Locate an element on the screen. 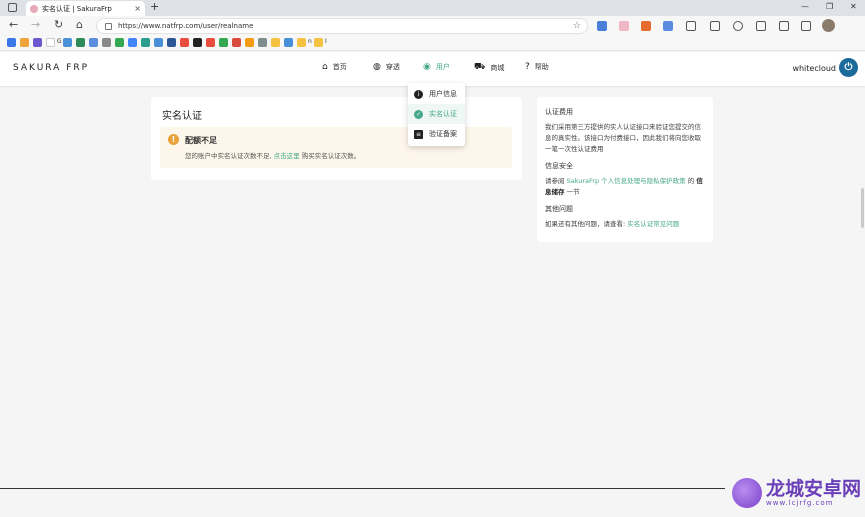 This screenshot has width=865, height=517. alert-text-after: 购买实名认证次数。 is located at coordinates (330, 156).